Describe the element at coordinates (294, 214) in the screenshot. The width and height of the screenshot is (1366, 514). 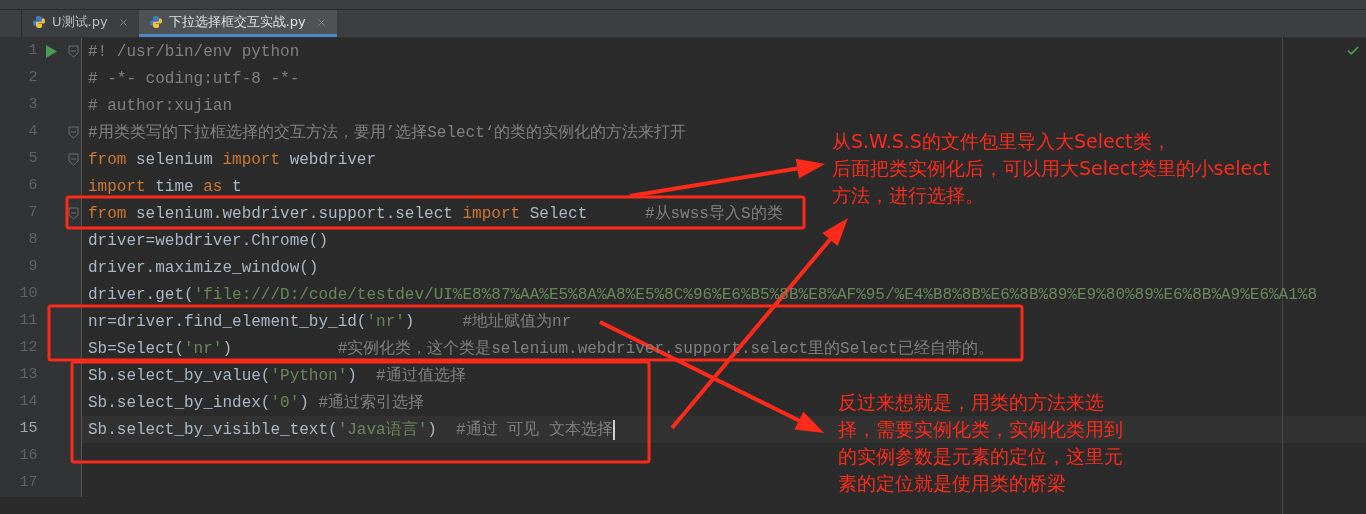
I see `code-text: selenium.webdriver.support.select` at that location.